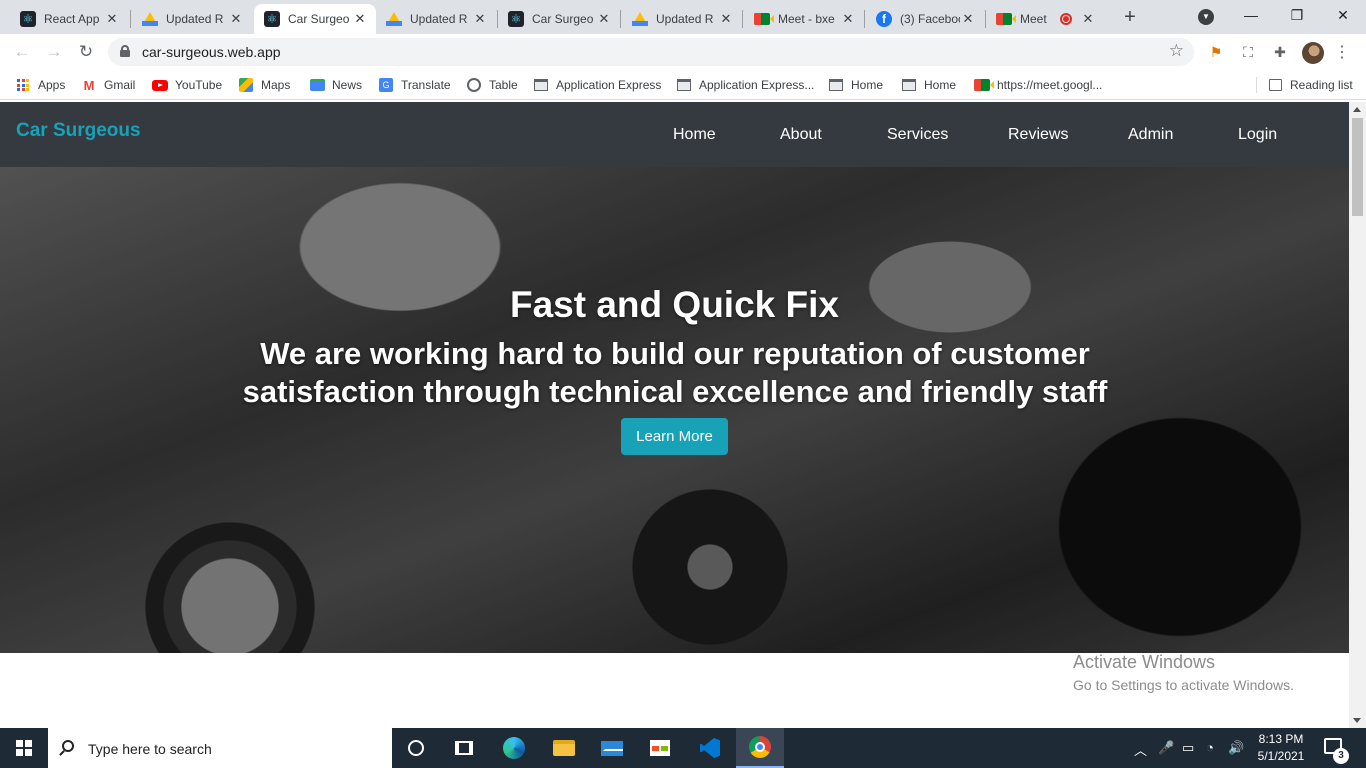 This screenshot has width=1366, height=768. Describe the element at coordinates (1343, 15) in the screenshot. I see `close-window-button: ✕` at that location.